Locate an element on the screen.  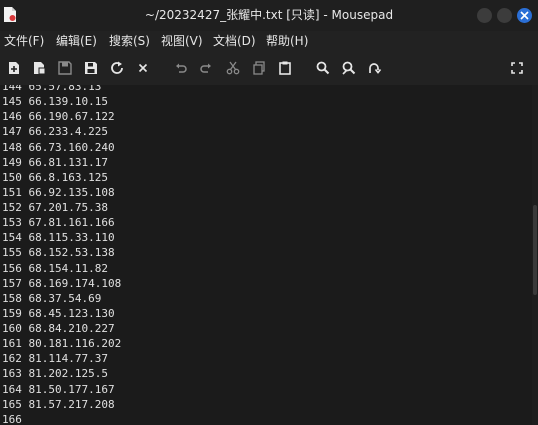
paste-icon is located at coordinates (285, 68).